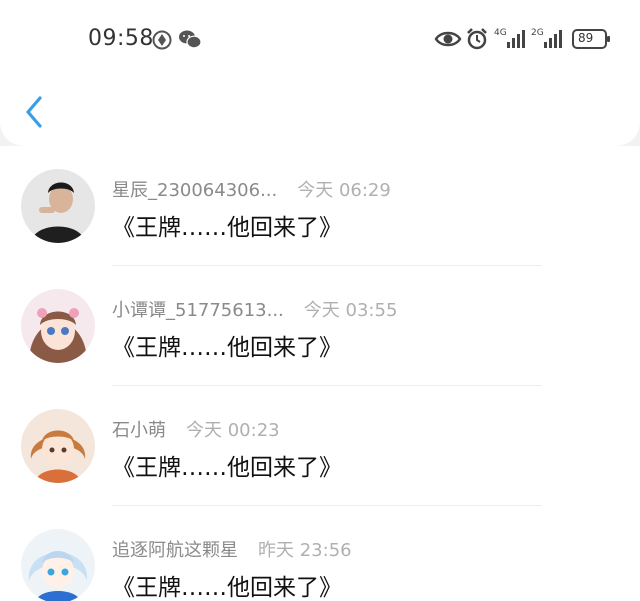  I want to click on eye-icon, so click(448, 39).